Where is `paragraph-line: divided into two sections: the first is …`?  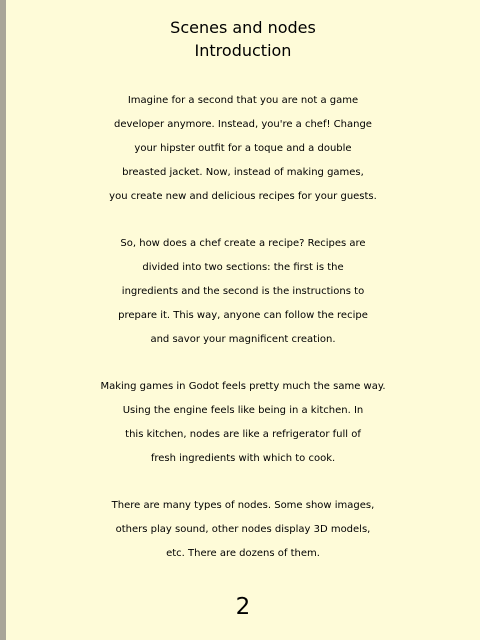
paragraph-line: divided into two sections: the first is … is located at coordinates (243, 267).